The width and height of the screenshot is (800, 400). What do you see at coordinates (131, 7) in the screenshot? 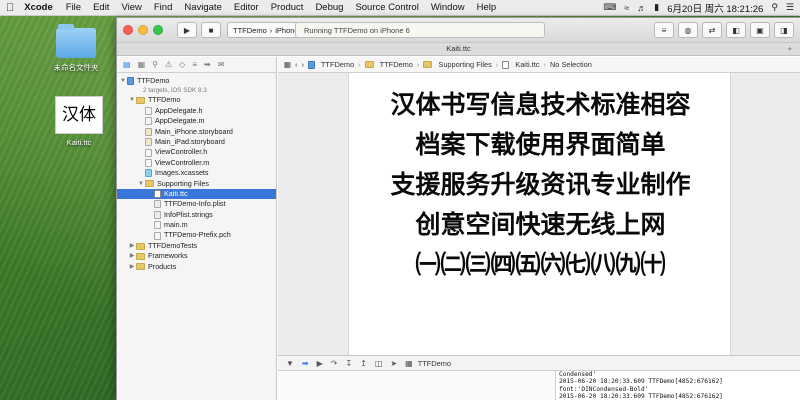
I see `menu-view: View` at bounding box center [131, 7].